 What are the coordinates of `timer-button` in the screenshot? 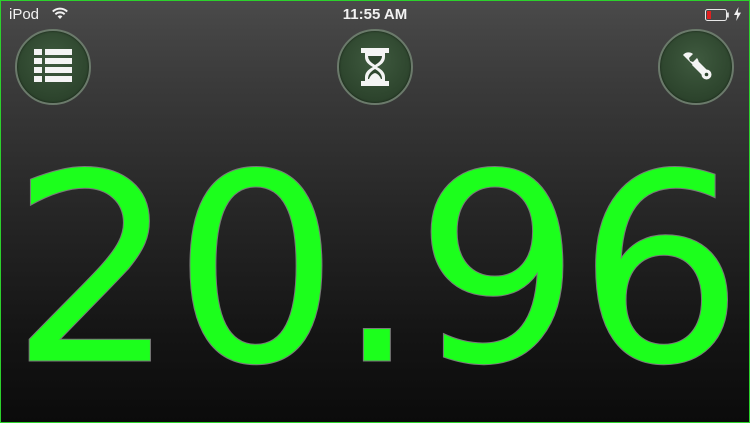 It's located at (375, 67).